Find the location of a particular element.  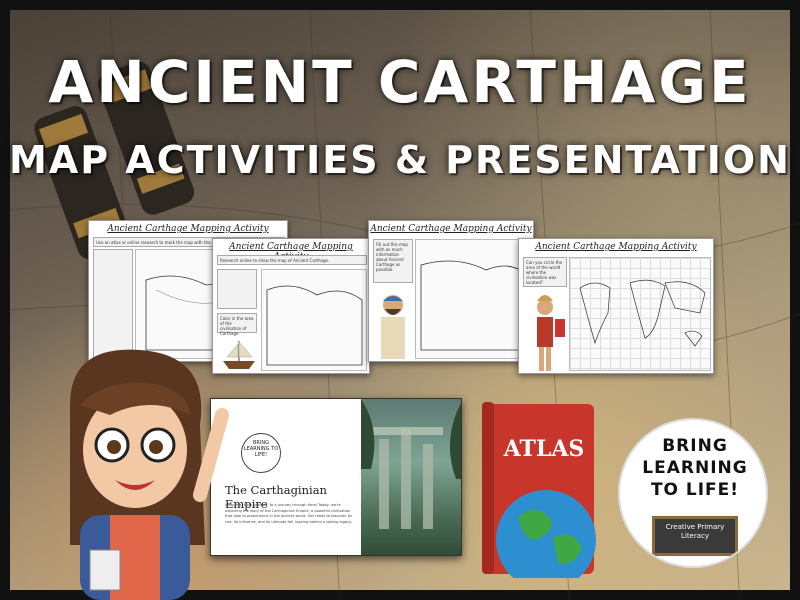

brand-line-2: LEARNING is located at coordinates (695, 468).